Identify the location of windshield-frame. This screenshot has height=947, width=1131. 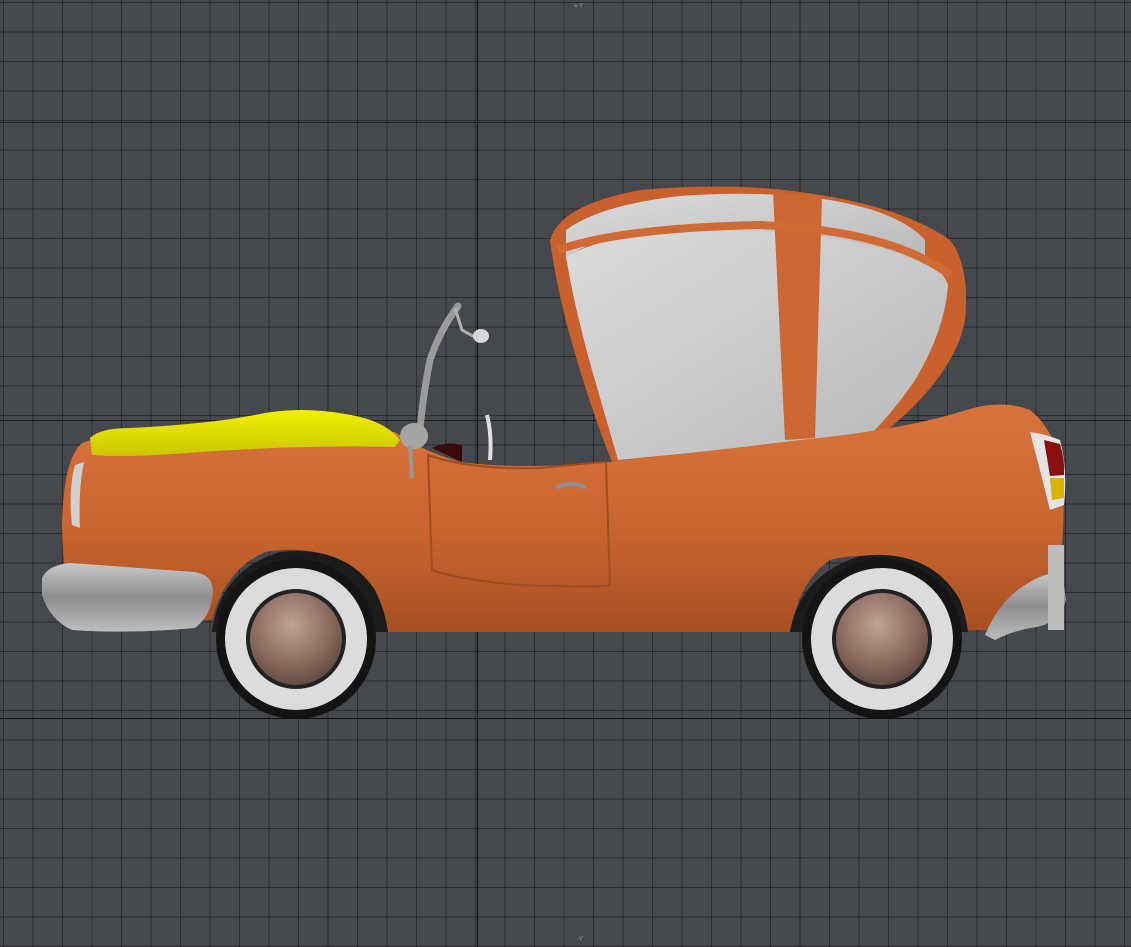
(454, 381).